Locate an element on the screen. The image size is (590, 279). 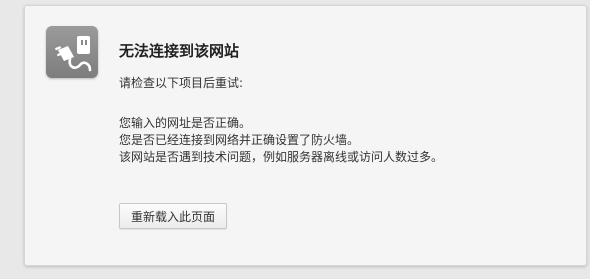
error-title: 无法连接到该网站 is located at coordinates (179, 51).